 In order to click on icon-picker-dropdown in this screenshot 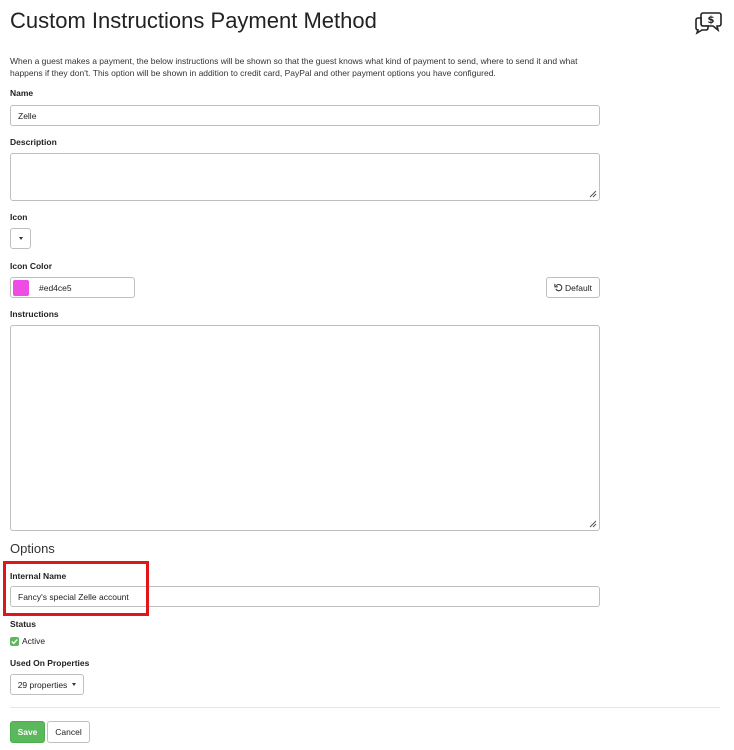, I will do `click(20, 238)`.